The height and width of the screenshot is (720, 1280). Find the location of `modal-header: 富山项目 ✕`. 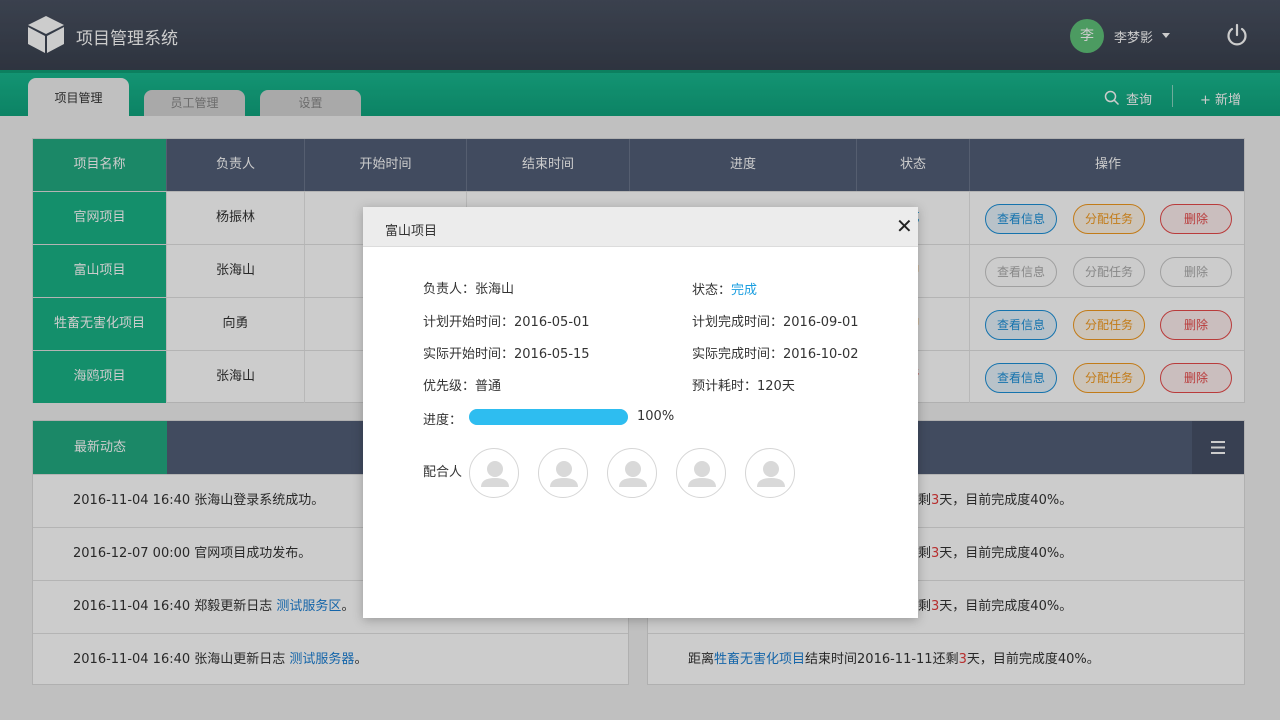

modal-header: 富山项目 ✕ is located at coordinates (640, 227).